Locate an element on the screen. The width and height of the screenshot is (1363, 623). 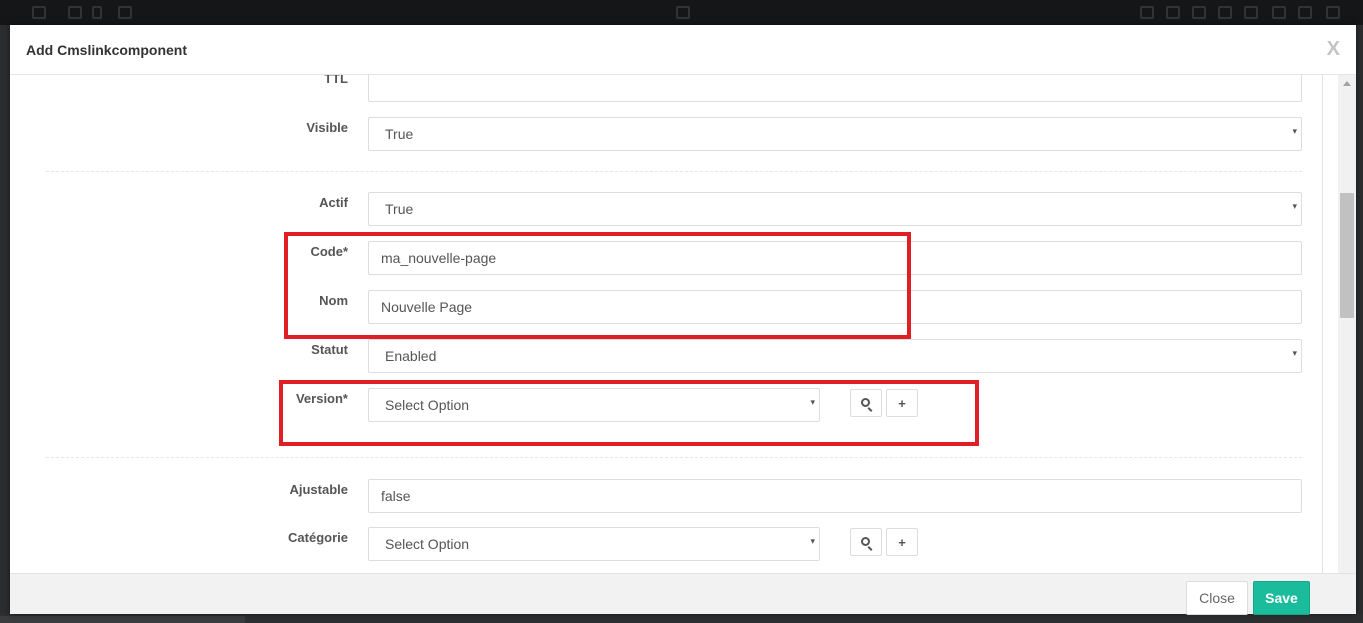
home-icon is located at coordinates (683, 12).